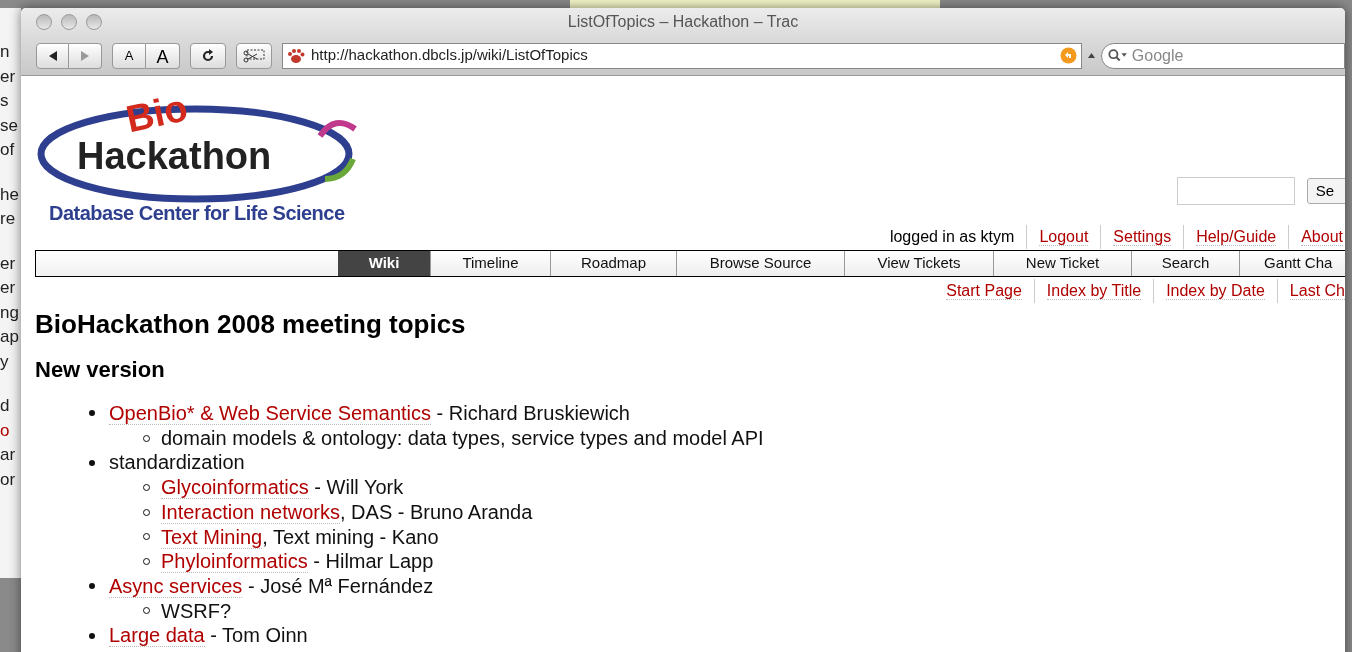 Image resolution: width=1352 pixels, height=652 pixels. What do you see at coordinates (9, 194) in the screenshot?
I see `background-text: he` at bounding box center [9, 194].